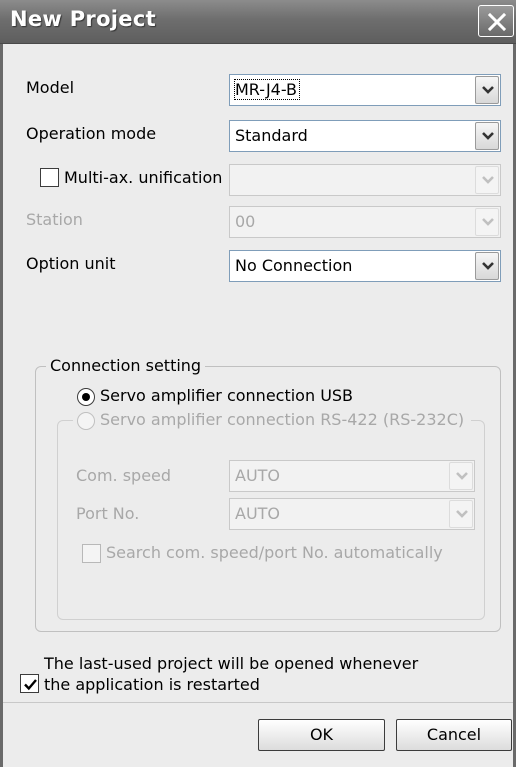 The width and height of the screenshot is (516, 767). Describe the element at coordinates (83, 19) in the screenshot. I see `dialog-title: New Project` at that location.